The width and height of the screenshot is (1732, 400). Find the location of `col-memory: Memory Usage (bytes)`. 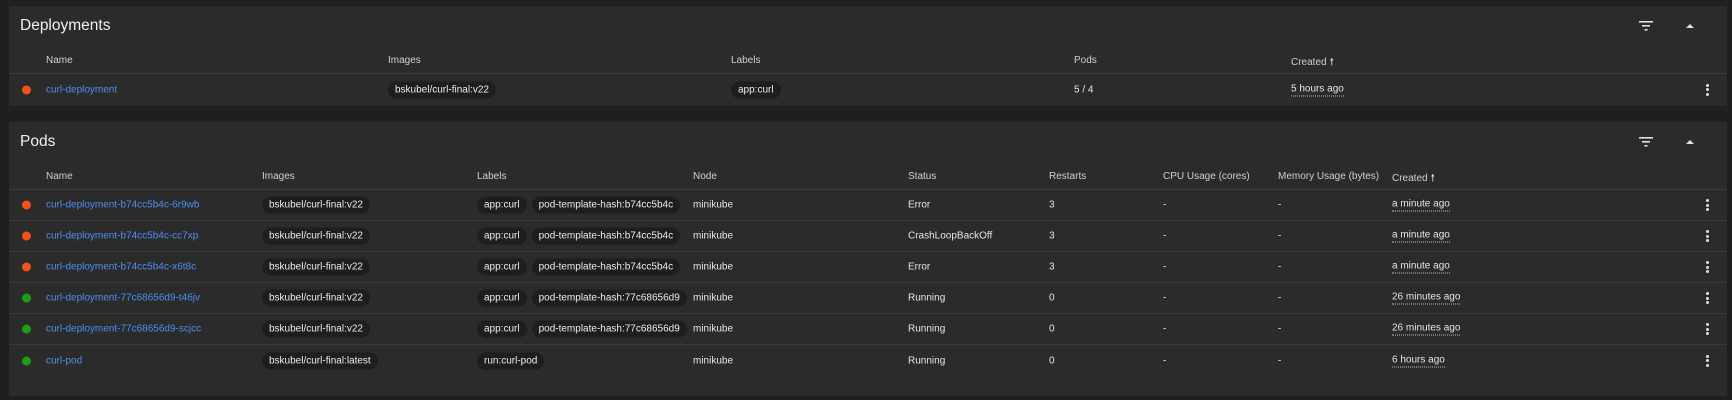

col-memory: Memory Usage (bytes) is located at coordinates (1328, 176).